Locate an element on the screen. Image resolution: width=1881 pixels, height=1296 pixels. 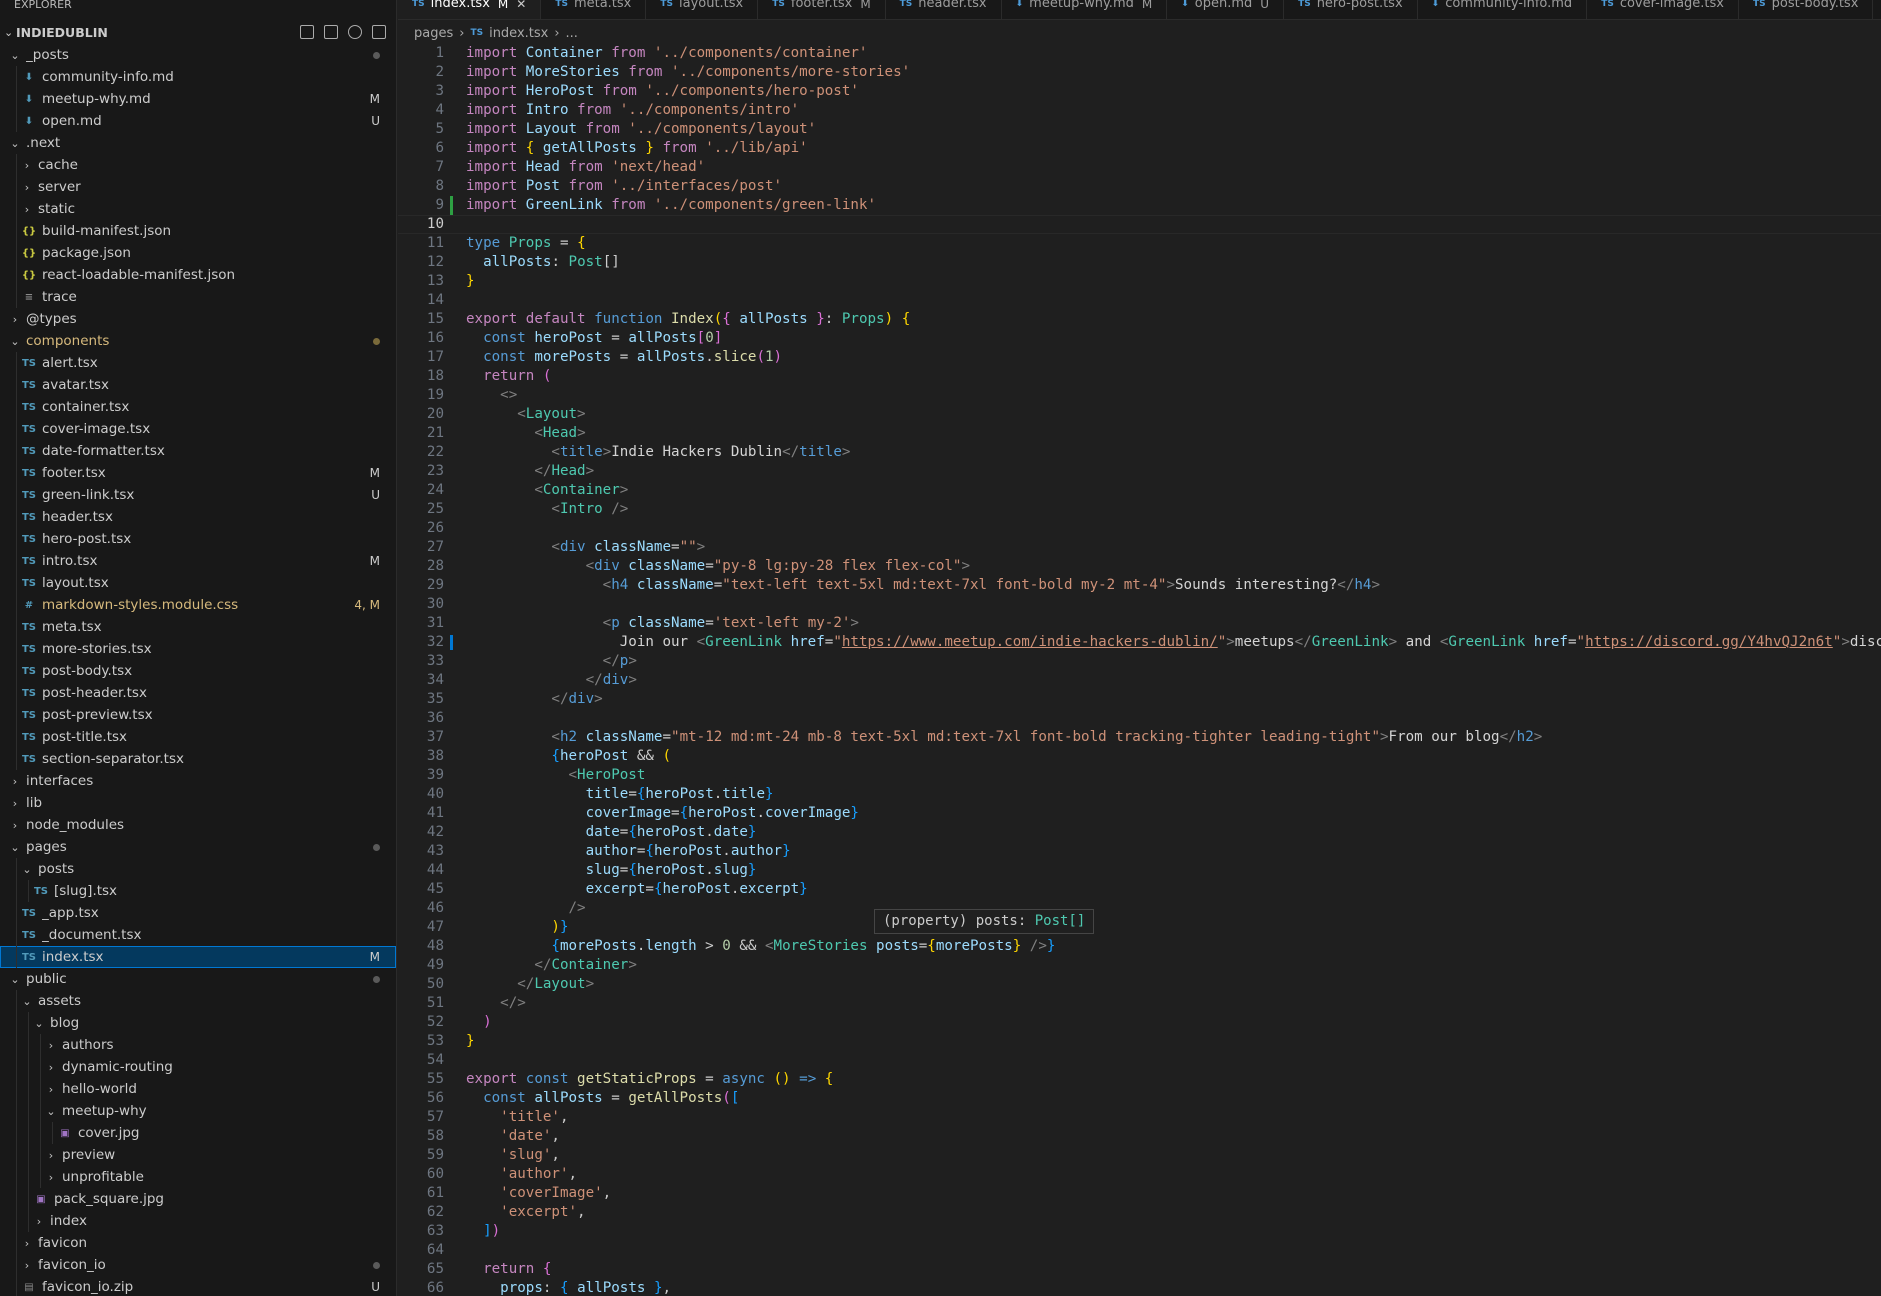
tree-file: TS footer.tsx M is located at coordinates (198, 473).